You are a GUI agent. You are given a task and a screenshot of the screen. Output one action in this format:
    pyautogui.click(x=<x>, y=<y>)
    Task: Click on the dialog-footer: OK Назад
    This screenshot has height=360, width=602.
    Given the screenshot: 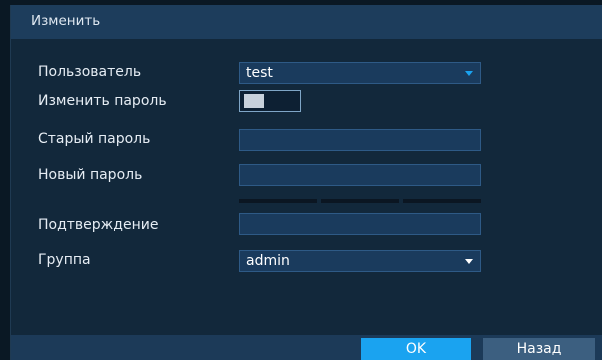 What is the action you would take?
    pyautogui.click(x=306, y=347)
    